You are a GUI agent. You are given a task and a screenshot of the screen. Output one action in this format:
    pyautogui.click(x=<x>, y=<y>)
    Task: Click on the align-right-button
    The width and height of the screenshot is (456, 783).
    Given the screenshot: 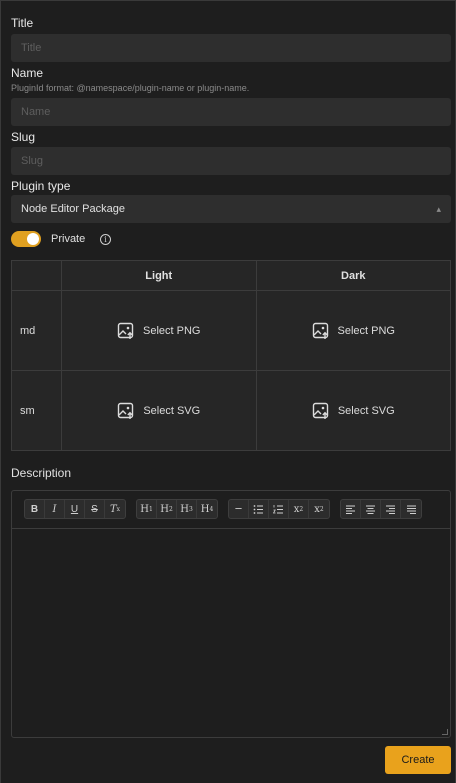 What is the action you would take?
    pyautogui.click(x=391, y=509)
    